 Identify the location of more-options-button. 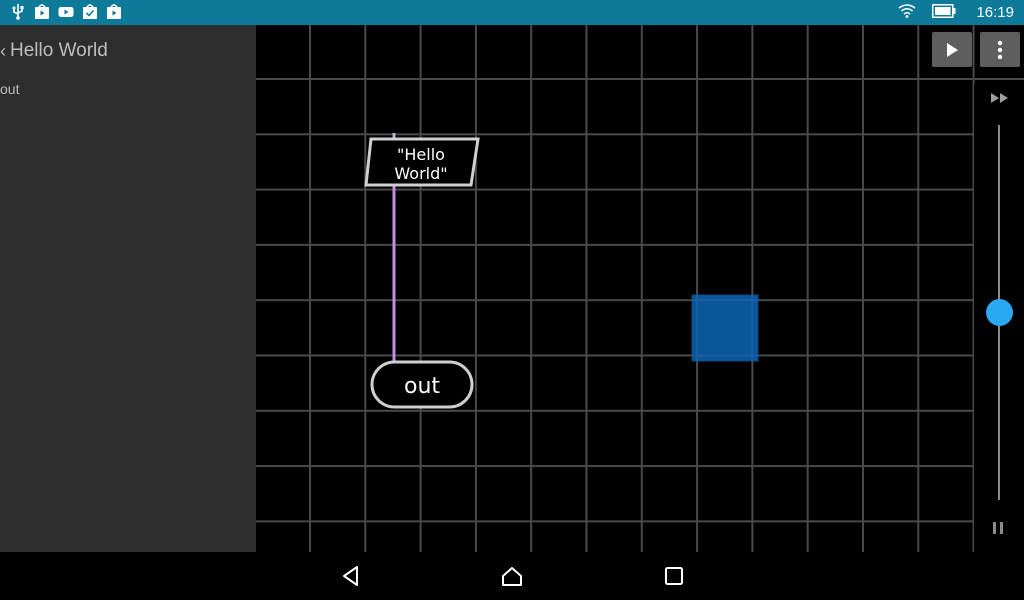
(1000, 49).